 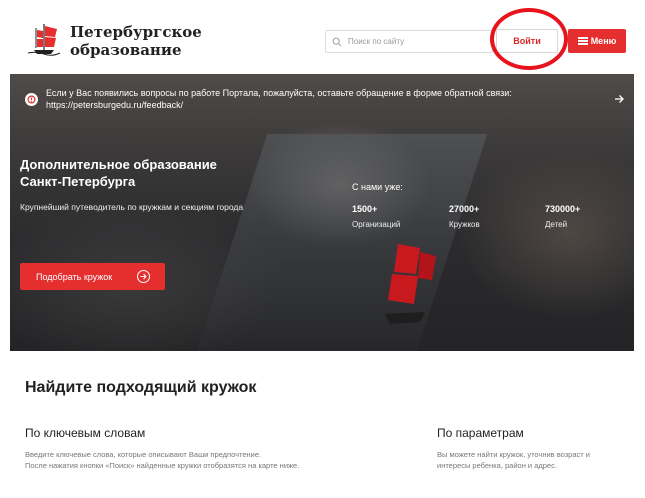 I want to click on logo-line-2: образование, so click(x=126, y=50).